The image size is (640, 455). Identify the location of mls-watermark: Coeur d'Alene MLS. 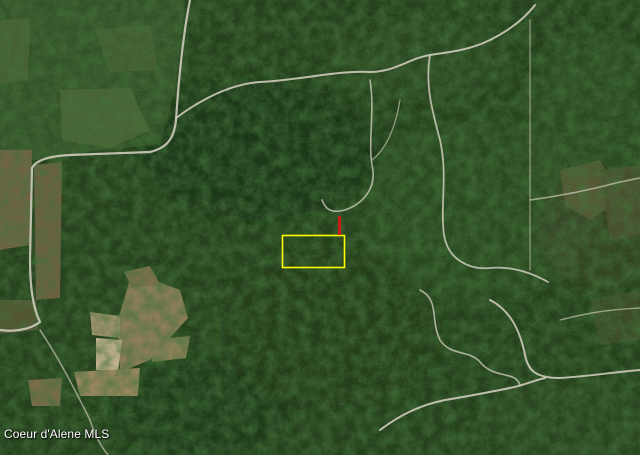
(57, 434).